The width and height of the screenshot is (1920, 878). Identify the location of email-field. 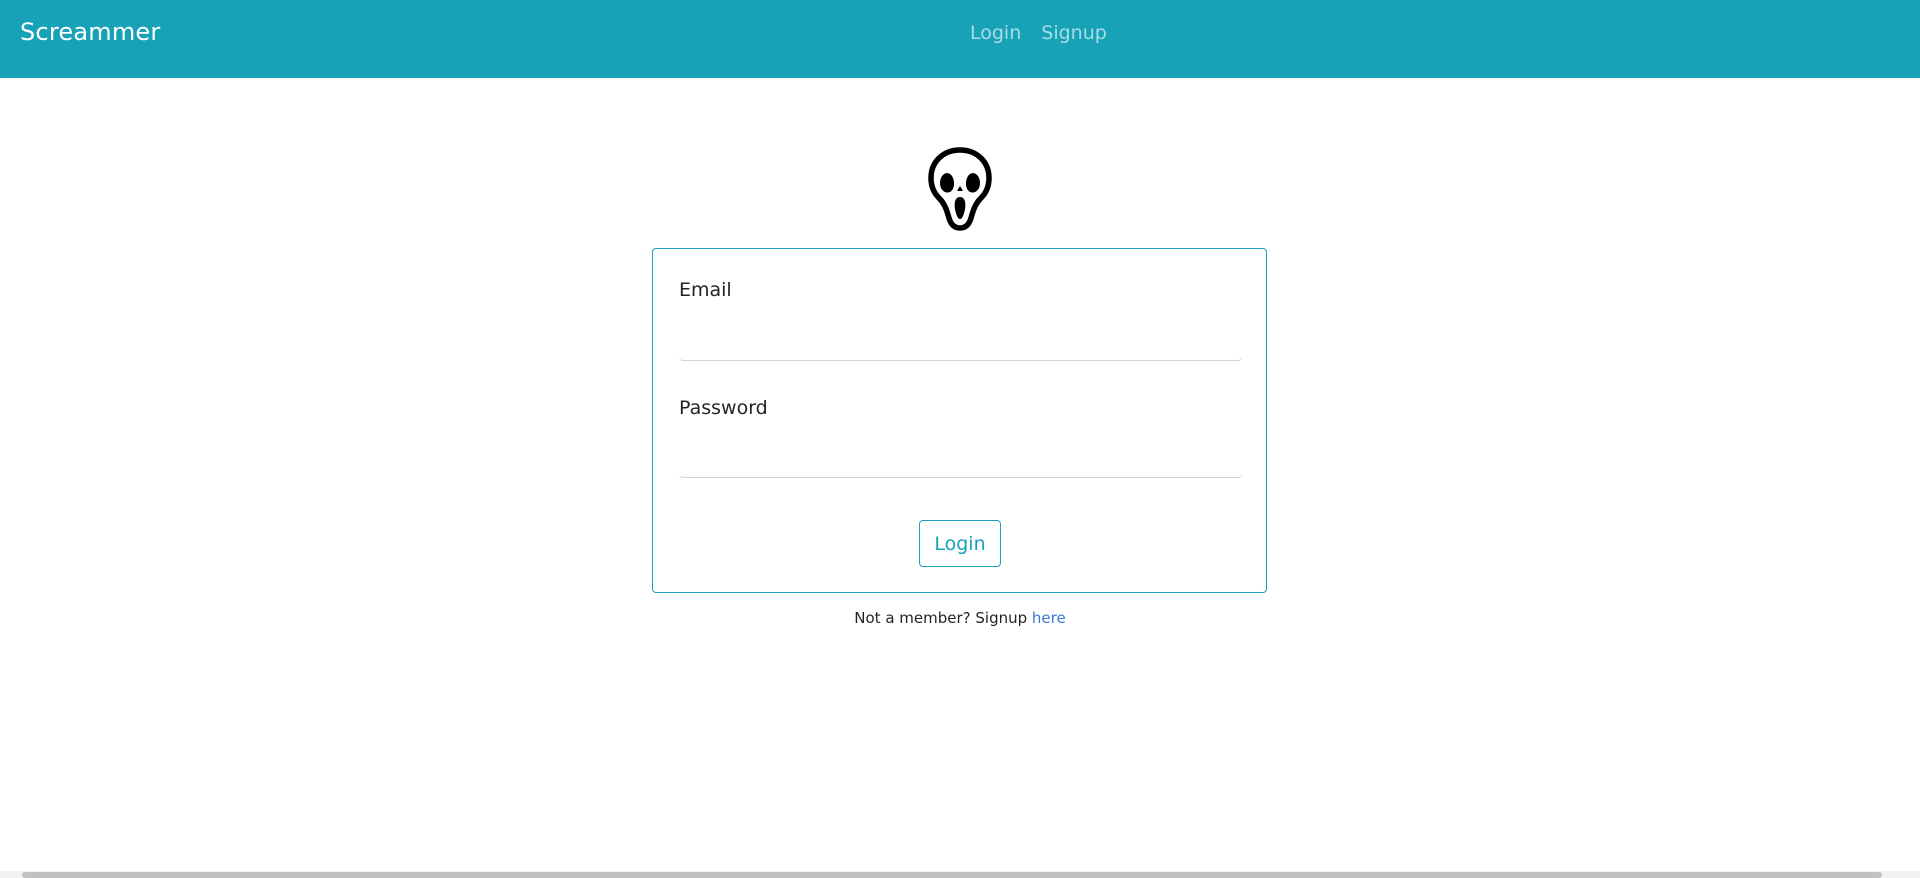
(960, 341).